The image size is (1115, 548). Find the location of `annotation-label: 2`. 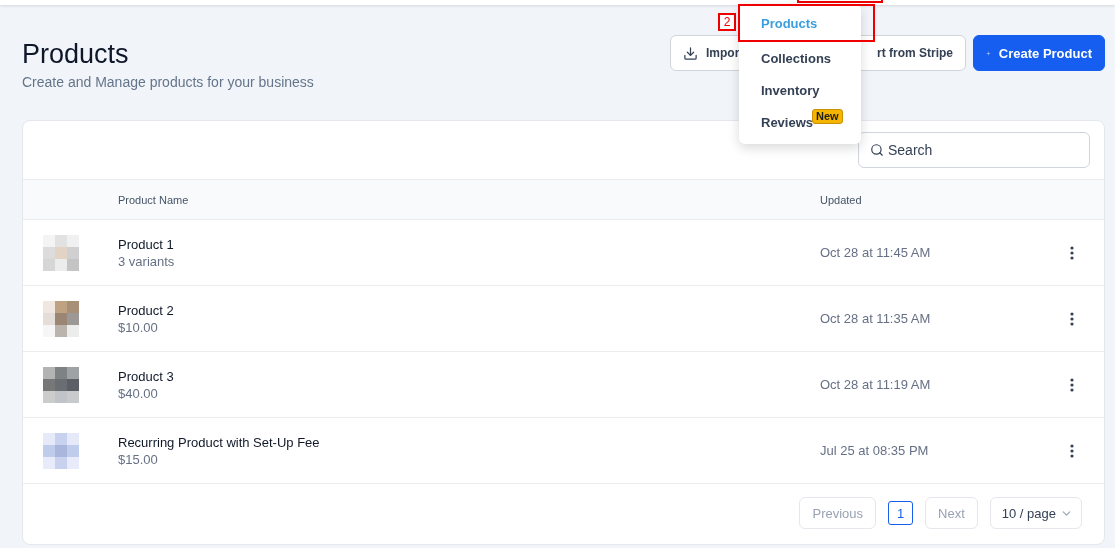

annotation-label: 2 is located at coordinates (727, 22).